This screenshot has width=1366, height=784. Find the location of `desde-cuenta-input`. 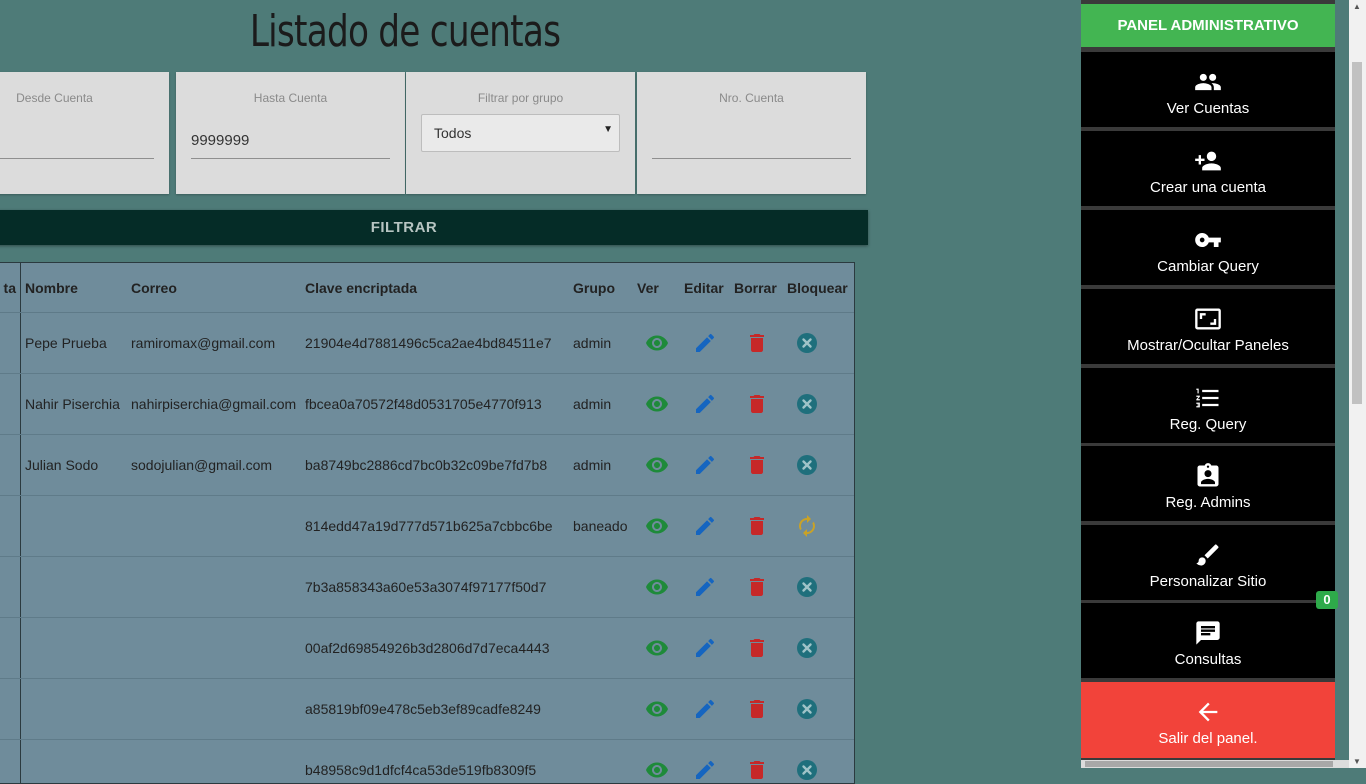

desde-cuenta-input is located at coordinates (77, 140).